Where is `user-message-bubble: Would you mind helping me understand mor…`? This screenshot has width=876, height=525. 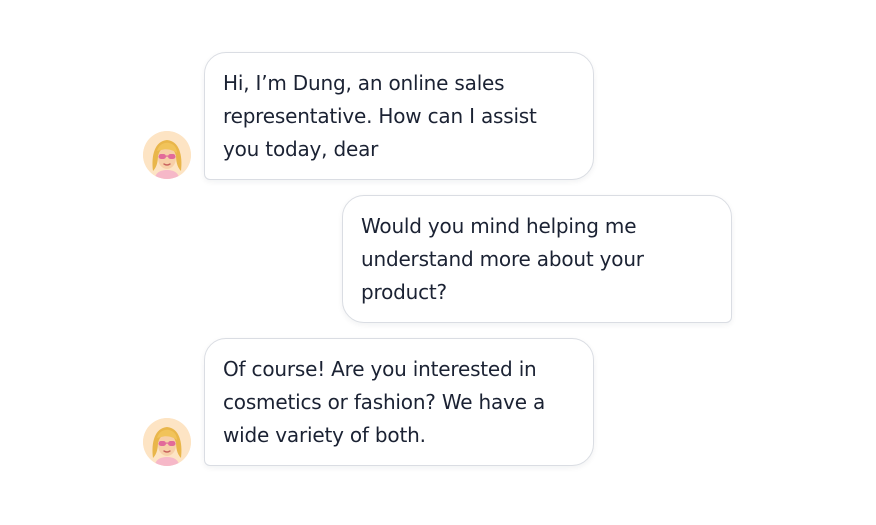
user-message-bubble: Would you mind helping me understand mor… is located at coordinates (537, 259).